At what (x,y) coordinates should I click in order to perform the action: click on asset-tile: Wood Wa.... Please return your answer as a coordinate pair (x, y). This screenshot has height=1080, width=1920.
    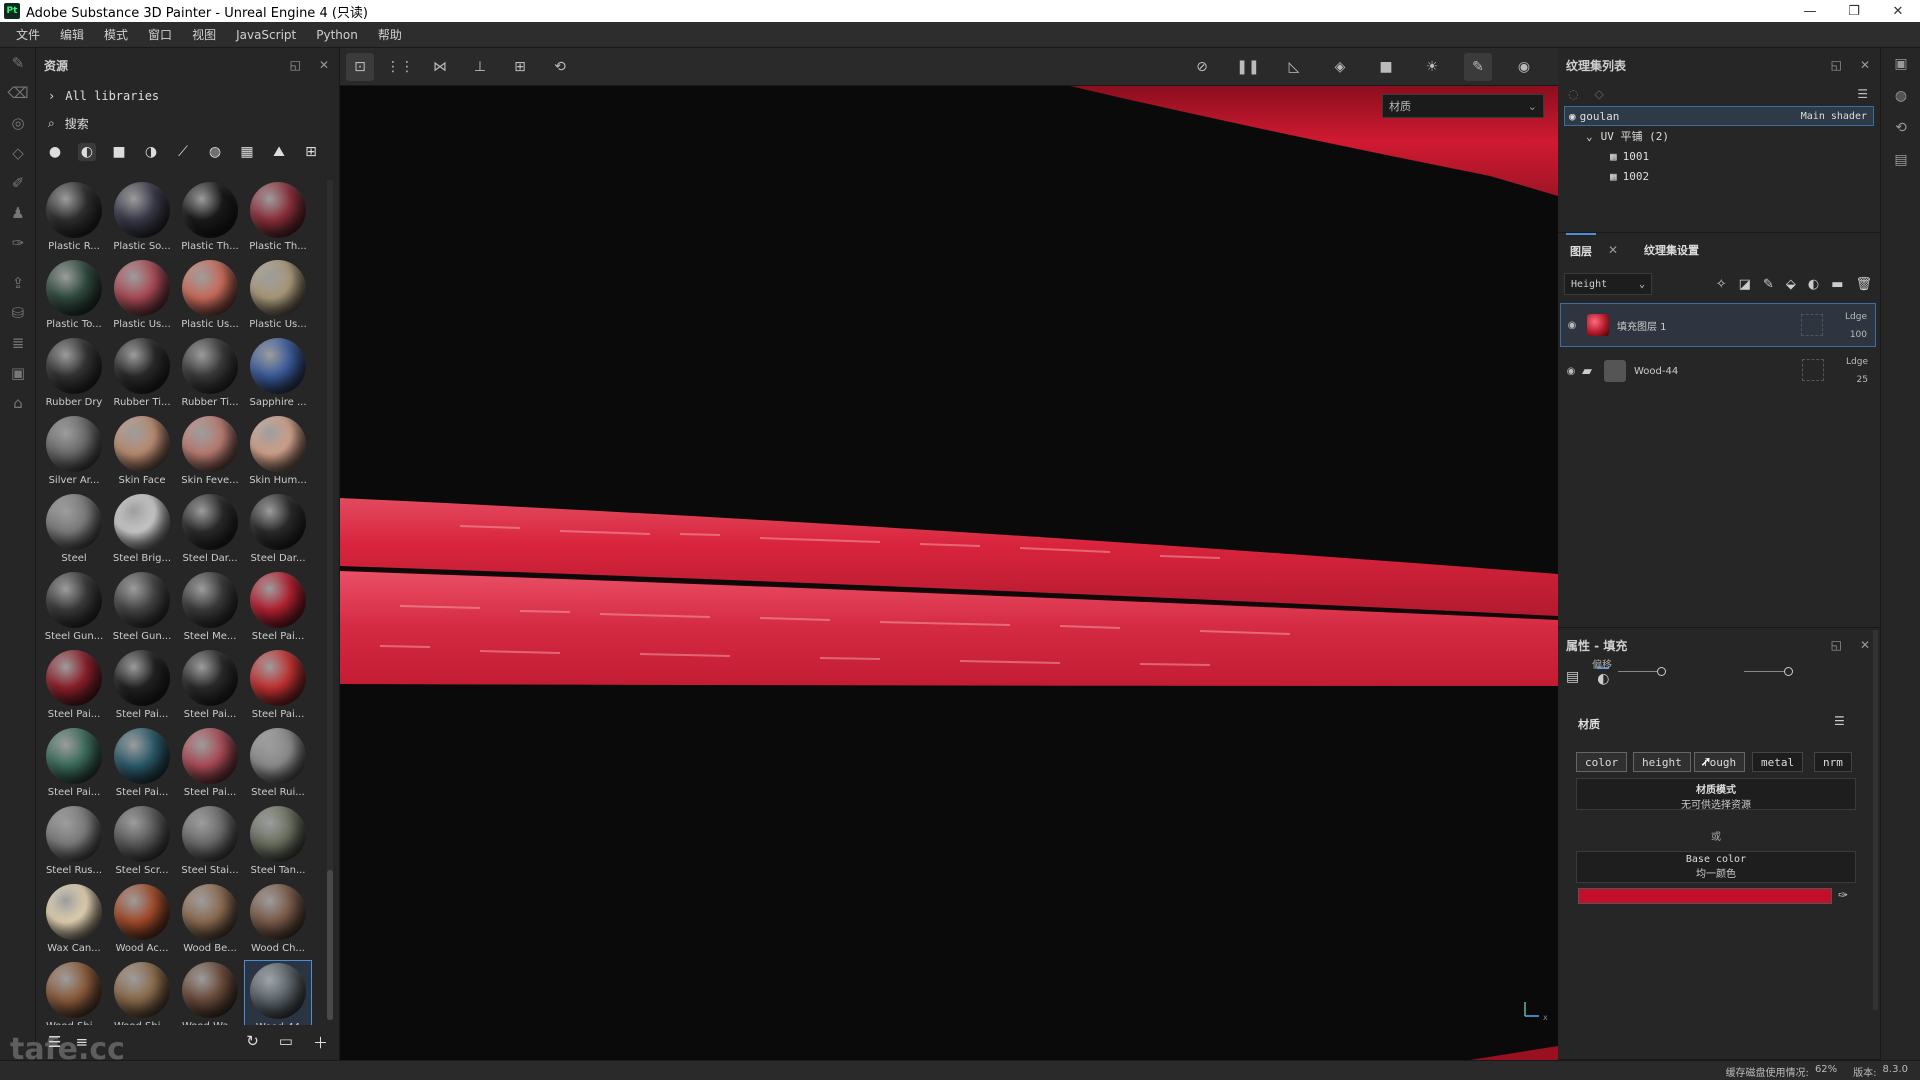
    Looking at the image, I should click on (210, 992).